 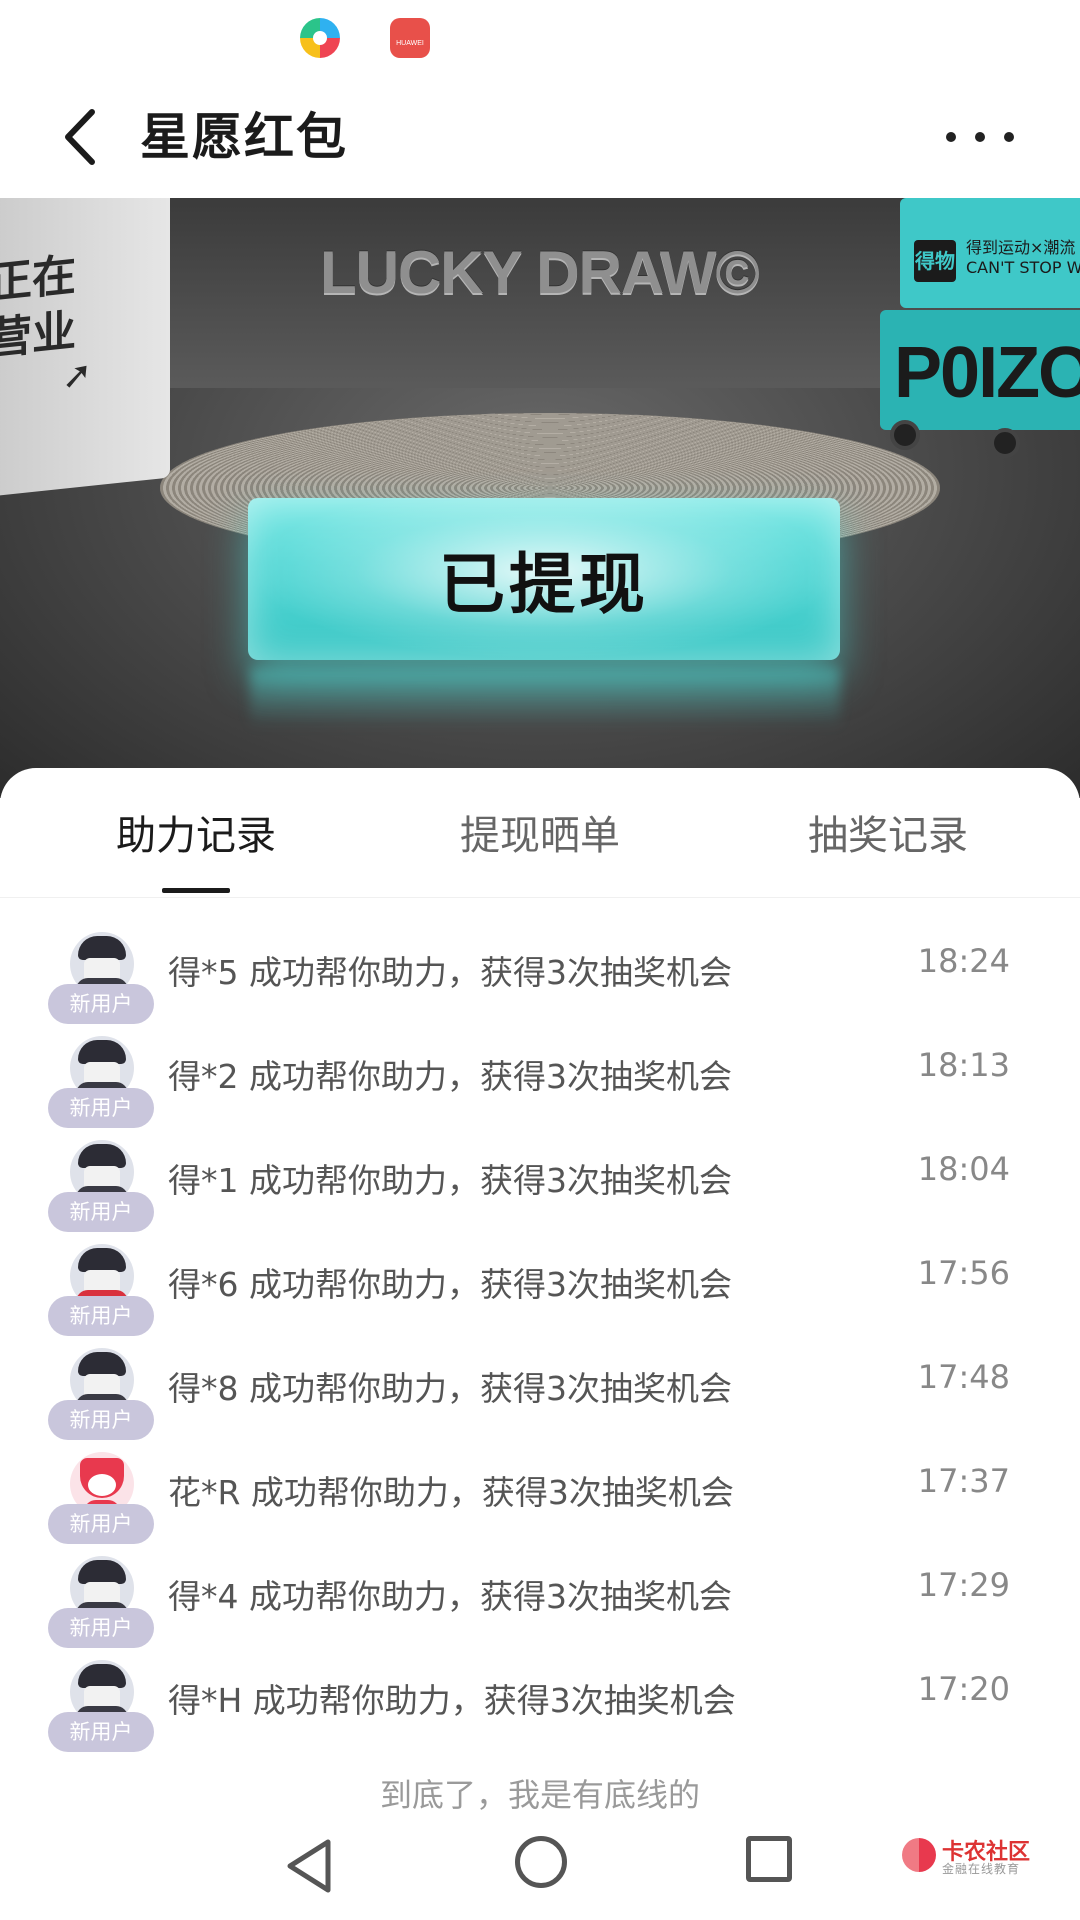 I want to click on tab-help-records: 助力记录, so click(x=196, y=836).